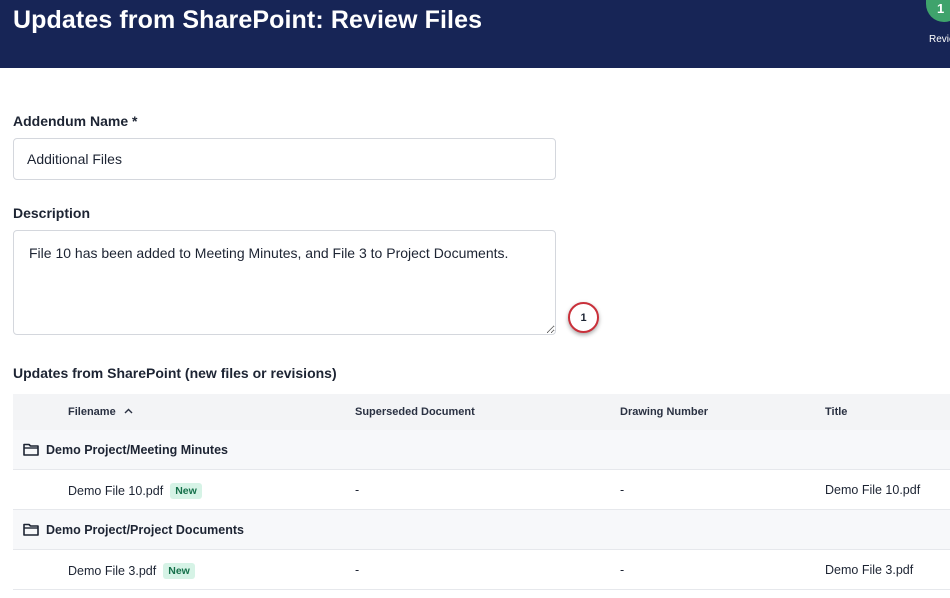 This screenshot has width=950, height=598. Describe the element at coordinates (116, 491) in the screenshot. I see `filename-text: Demo File 10.pdf` at that location.